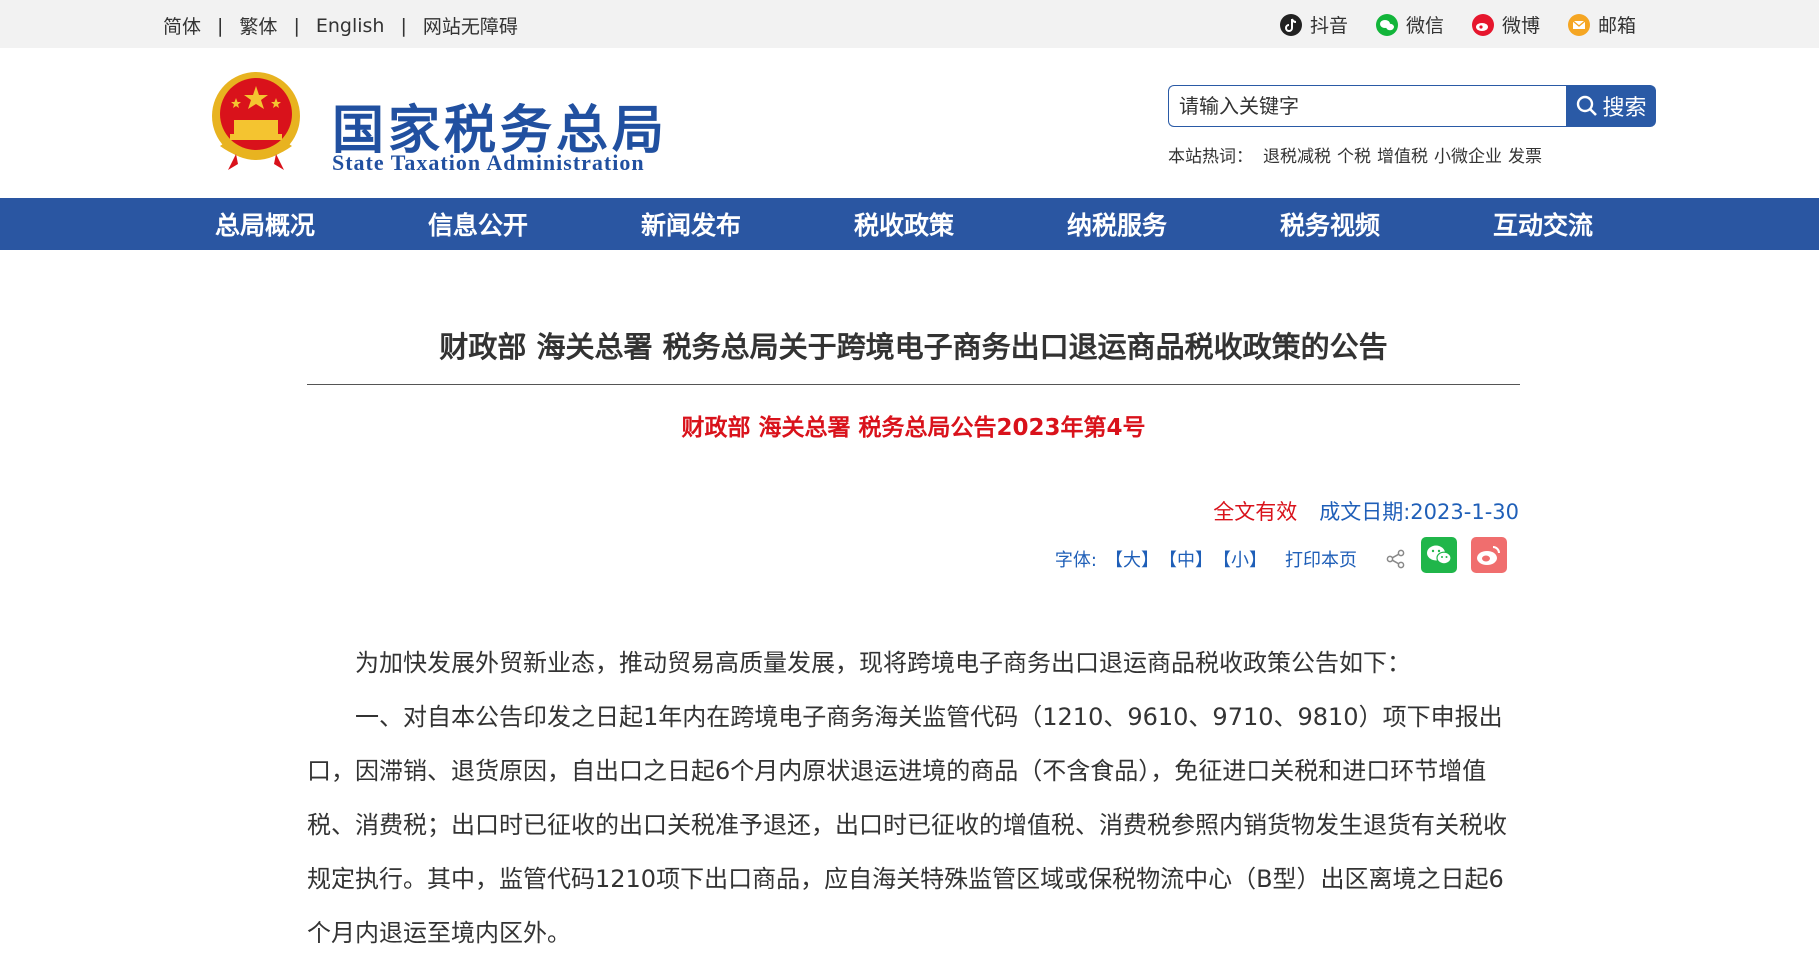 Image resolution: width=1819 pixels, height=960 pixels. Describe the element at coordinates (1520, 26) in the screenshot. I see `social-weibo-label: 微博` at that location.